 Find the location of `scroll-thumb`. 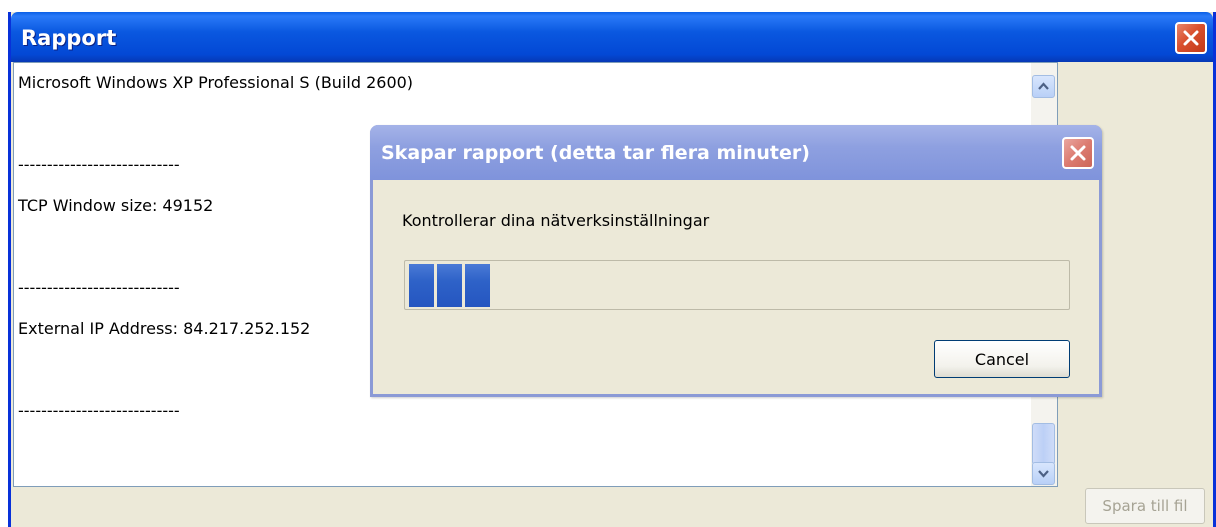

scroll-thumb is located at coordinates (1043, 444).